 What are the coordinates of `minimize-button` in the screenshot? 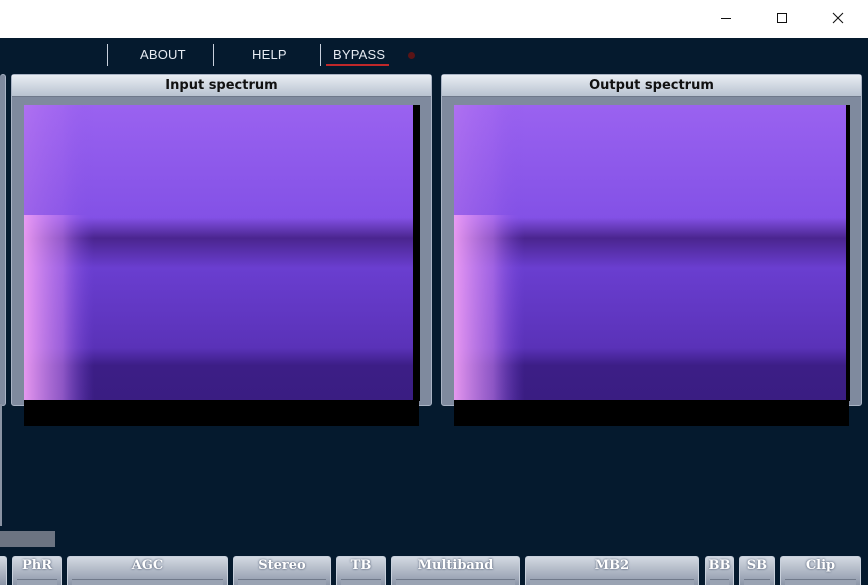 It's located at (726, 18).